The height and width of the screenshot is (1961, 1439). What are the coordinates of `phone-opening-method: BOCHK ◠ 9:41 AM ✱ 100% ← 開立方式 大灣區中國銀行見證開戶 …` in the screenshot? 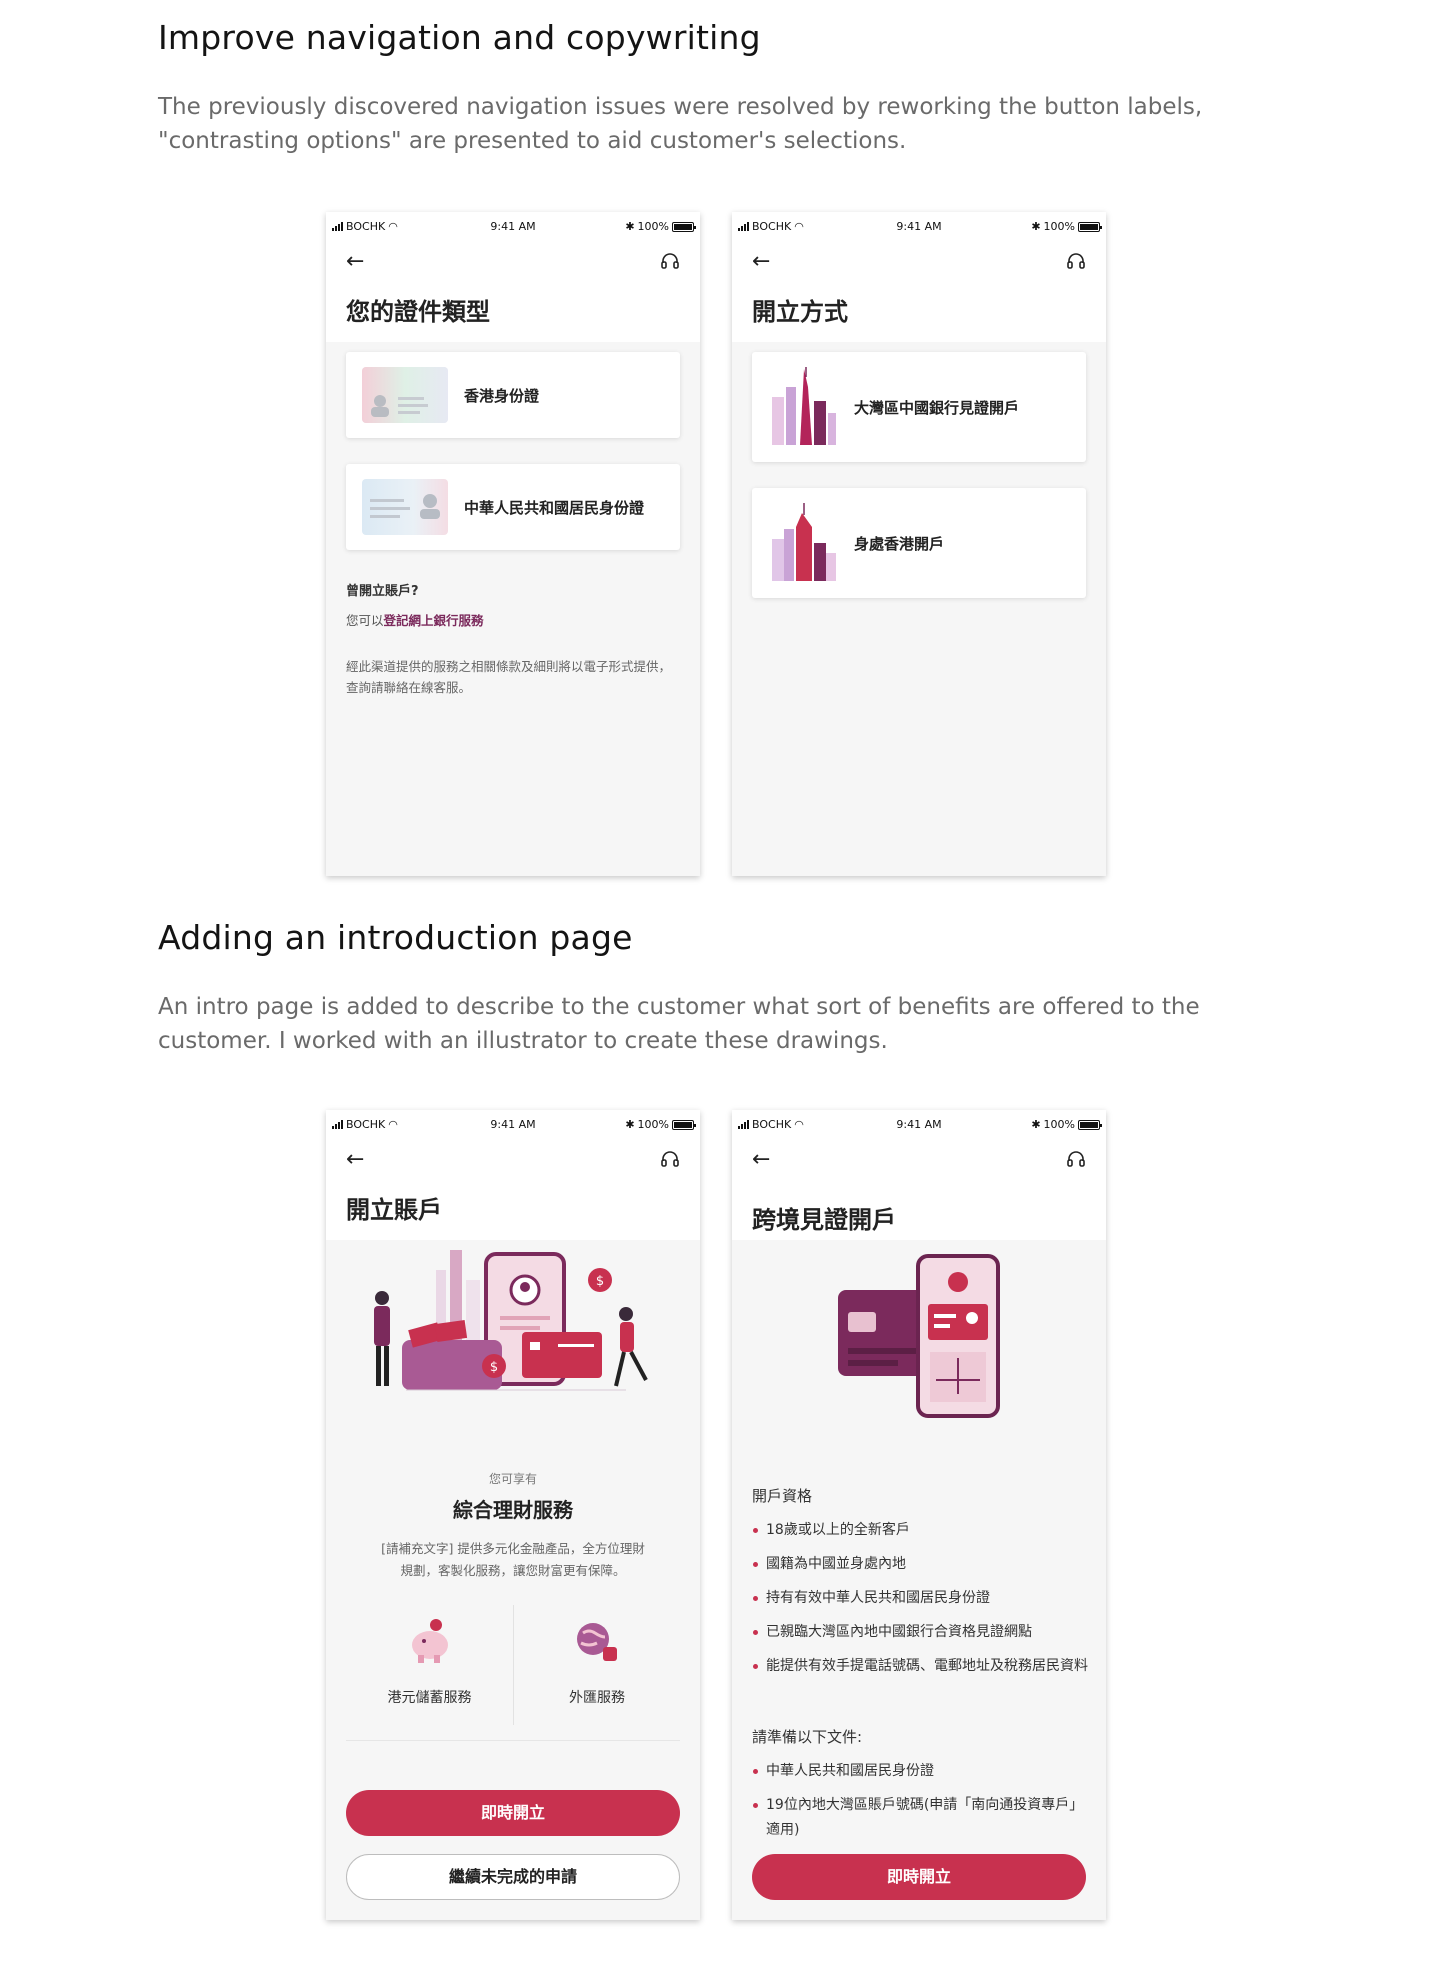 It's located at (919, 544).